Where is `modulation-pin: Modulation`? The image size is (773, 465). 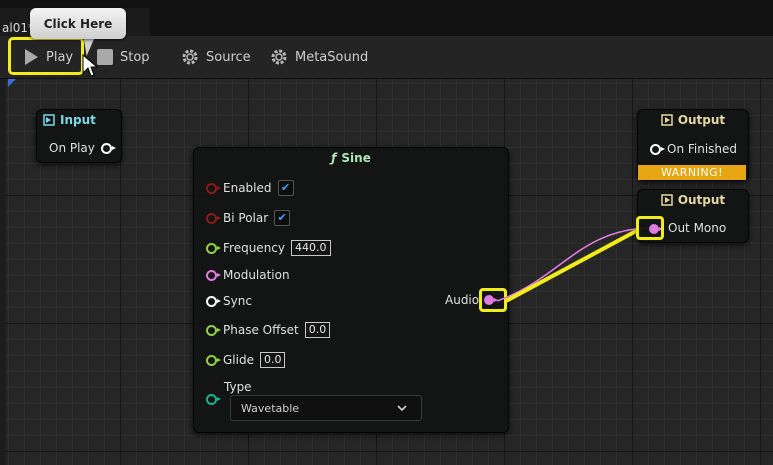 modulation-pin: Modulation is located at coordinates (248, 275).